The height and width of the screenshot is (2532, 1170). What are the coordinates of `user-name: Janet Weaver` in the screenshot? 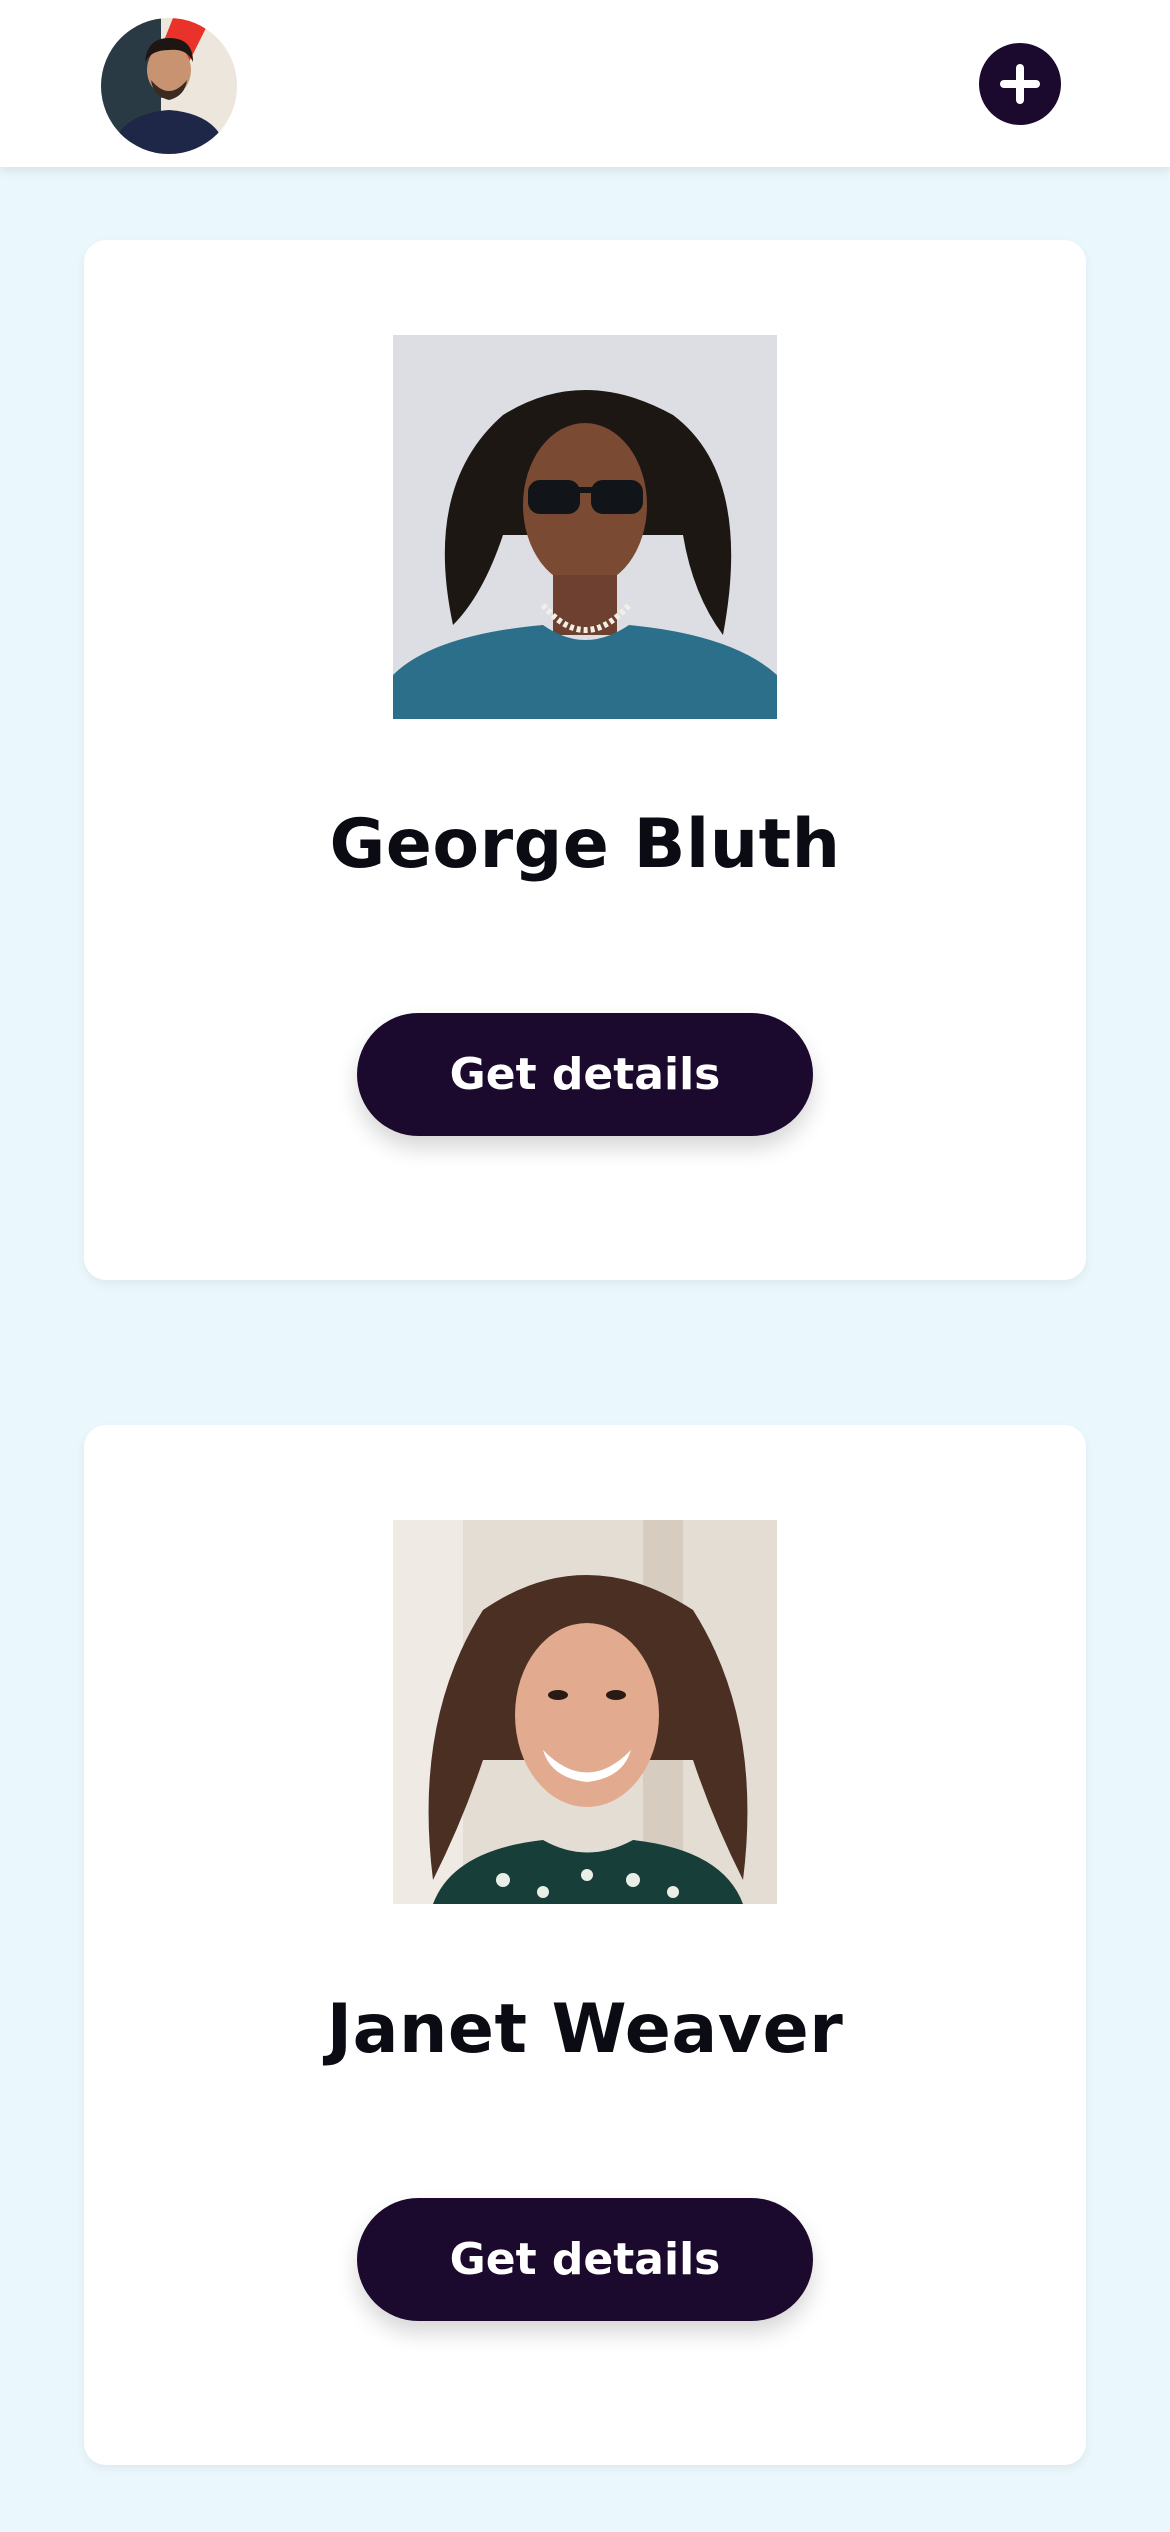 It's located at (585, 2029).